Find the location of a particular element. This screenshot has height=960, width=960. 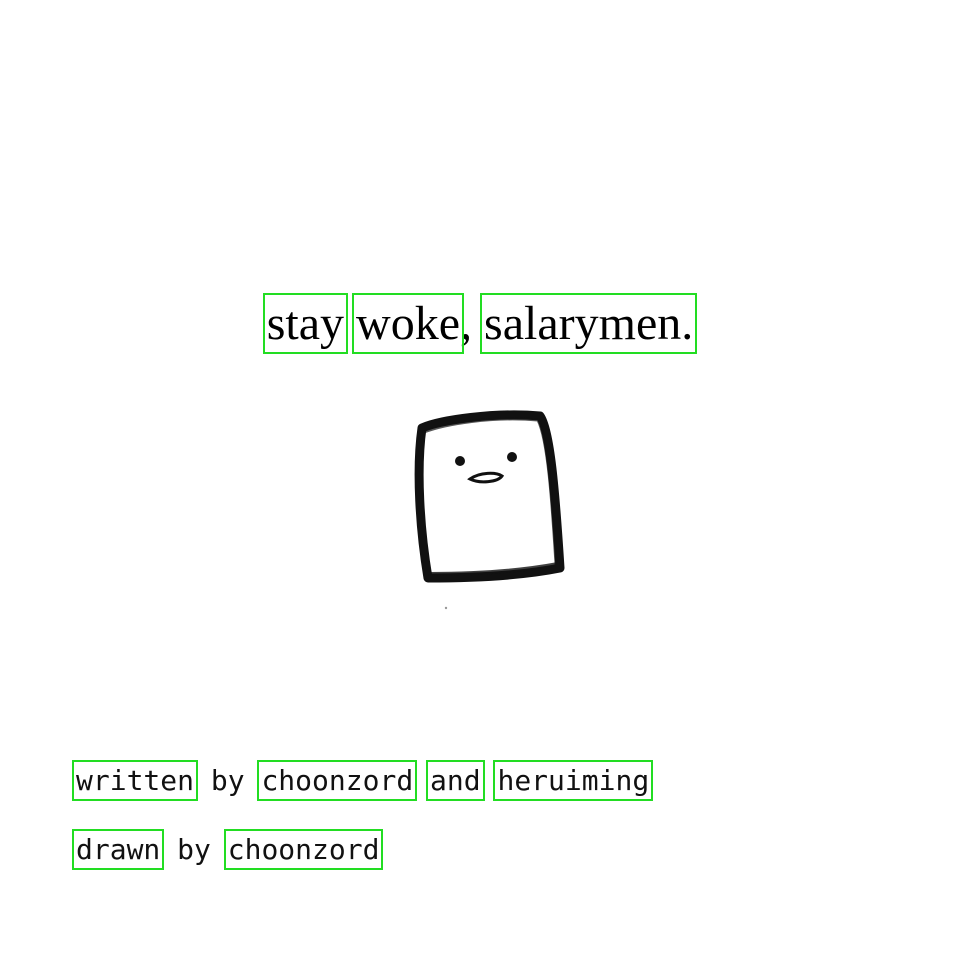

page-title: stay woke, salarymen. is located at coordinates (480, 323).